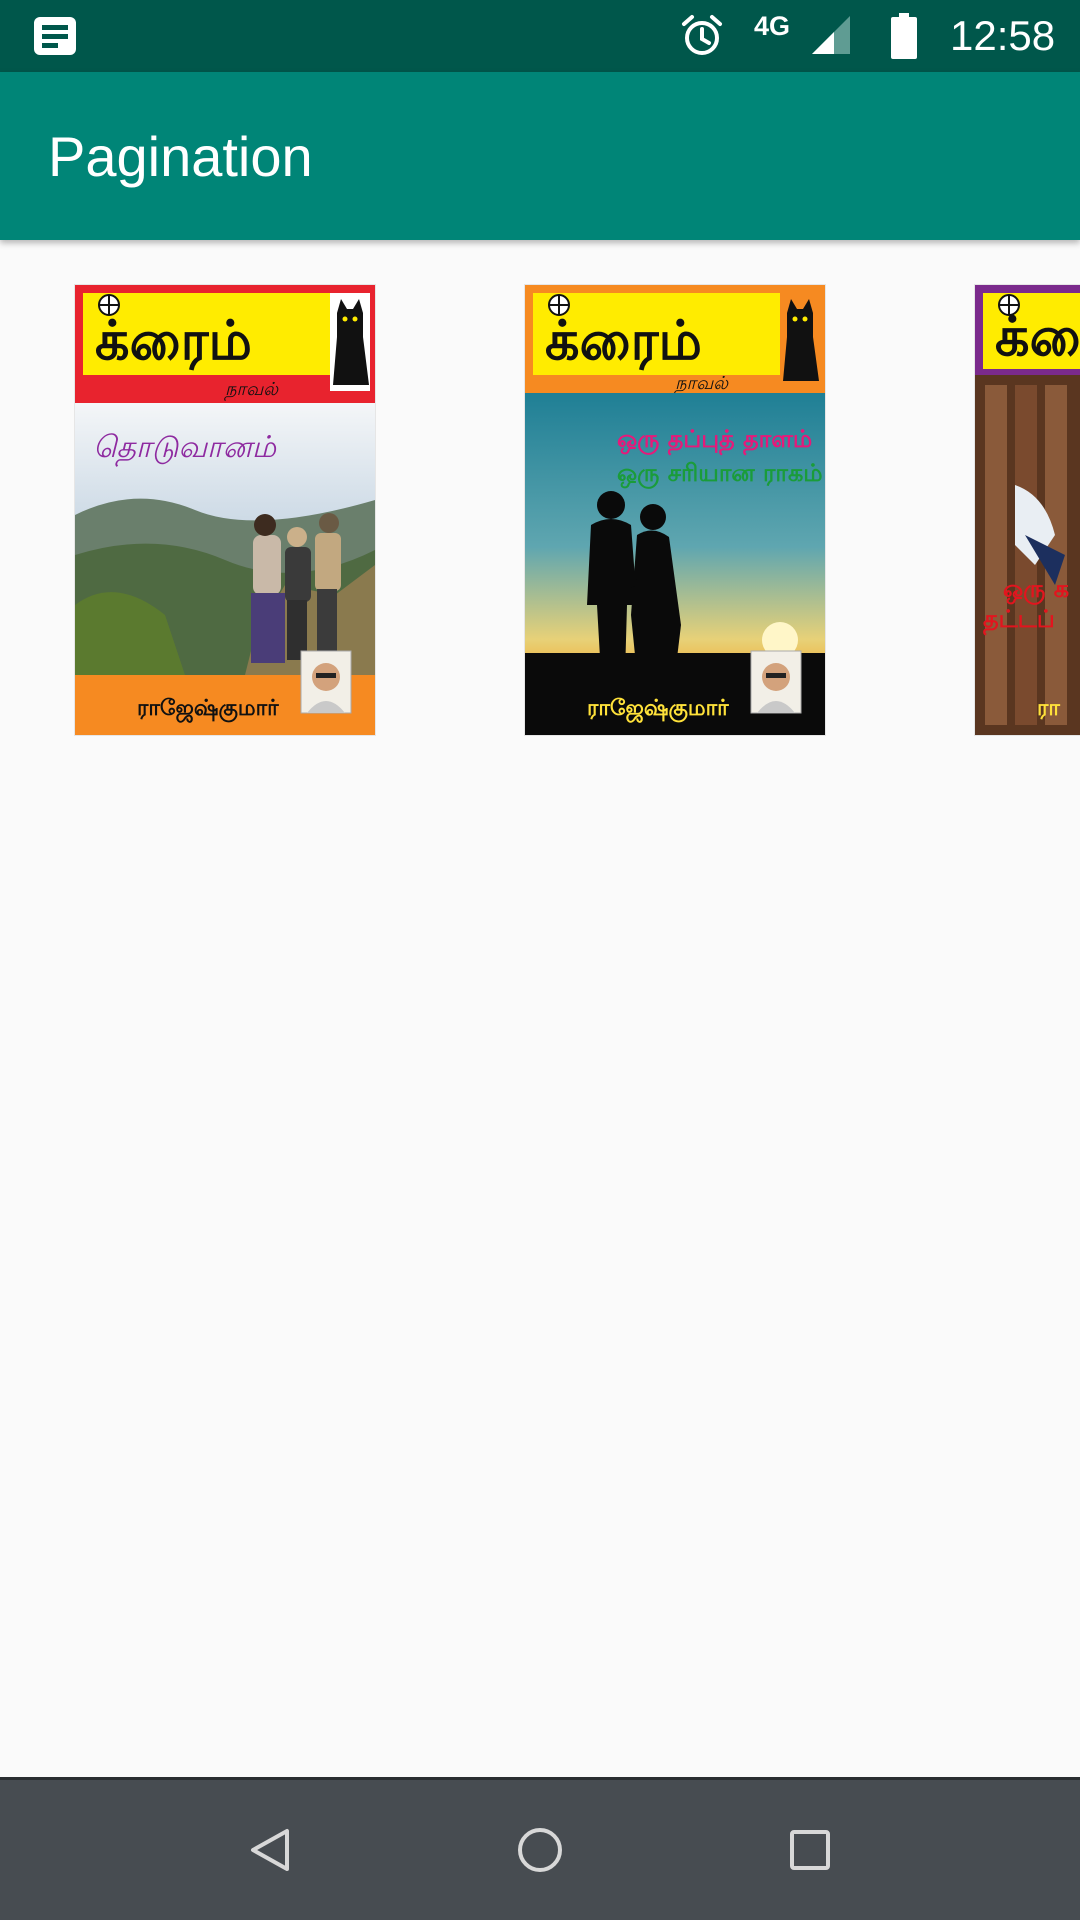  I want to click on battery-icon, so click(904, 36).